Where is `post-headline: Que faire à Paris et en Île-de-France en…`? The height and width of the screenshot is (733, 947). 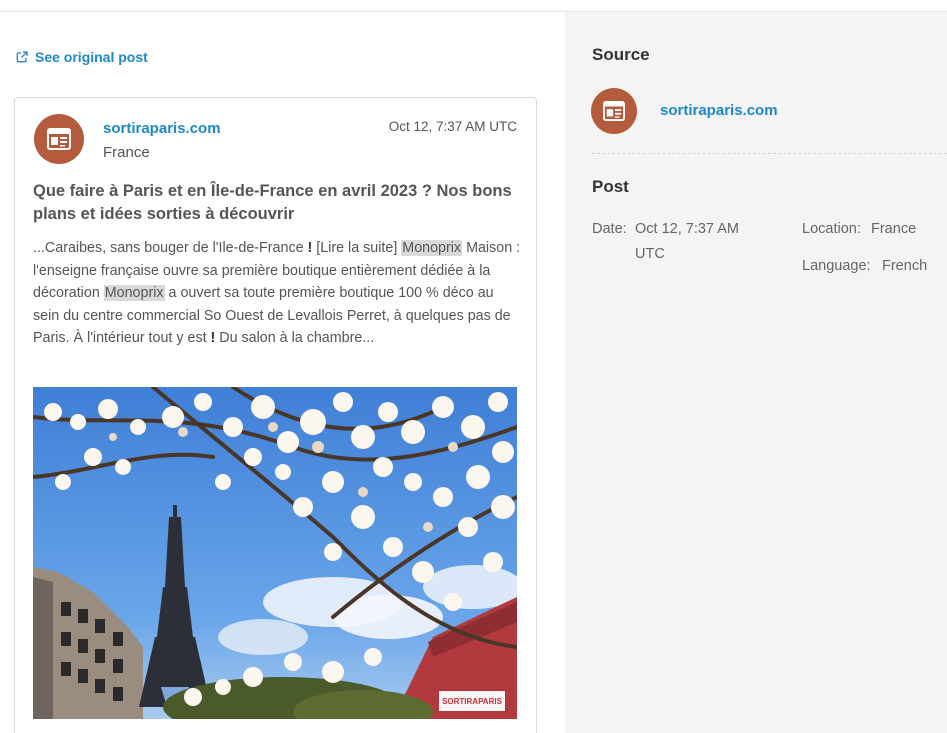
post-headline: Que faire à Paris et en Île-de-France en… is located at coordinates (272, 202).